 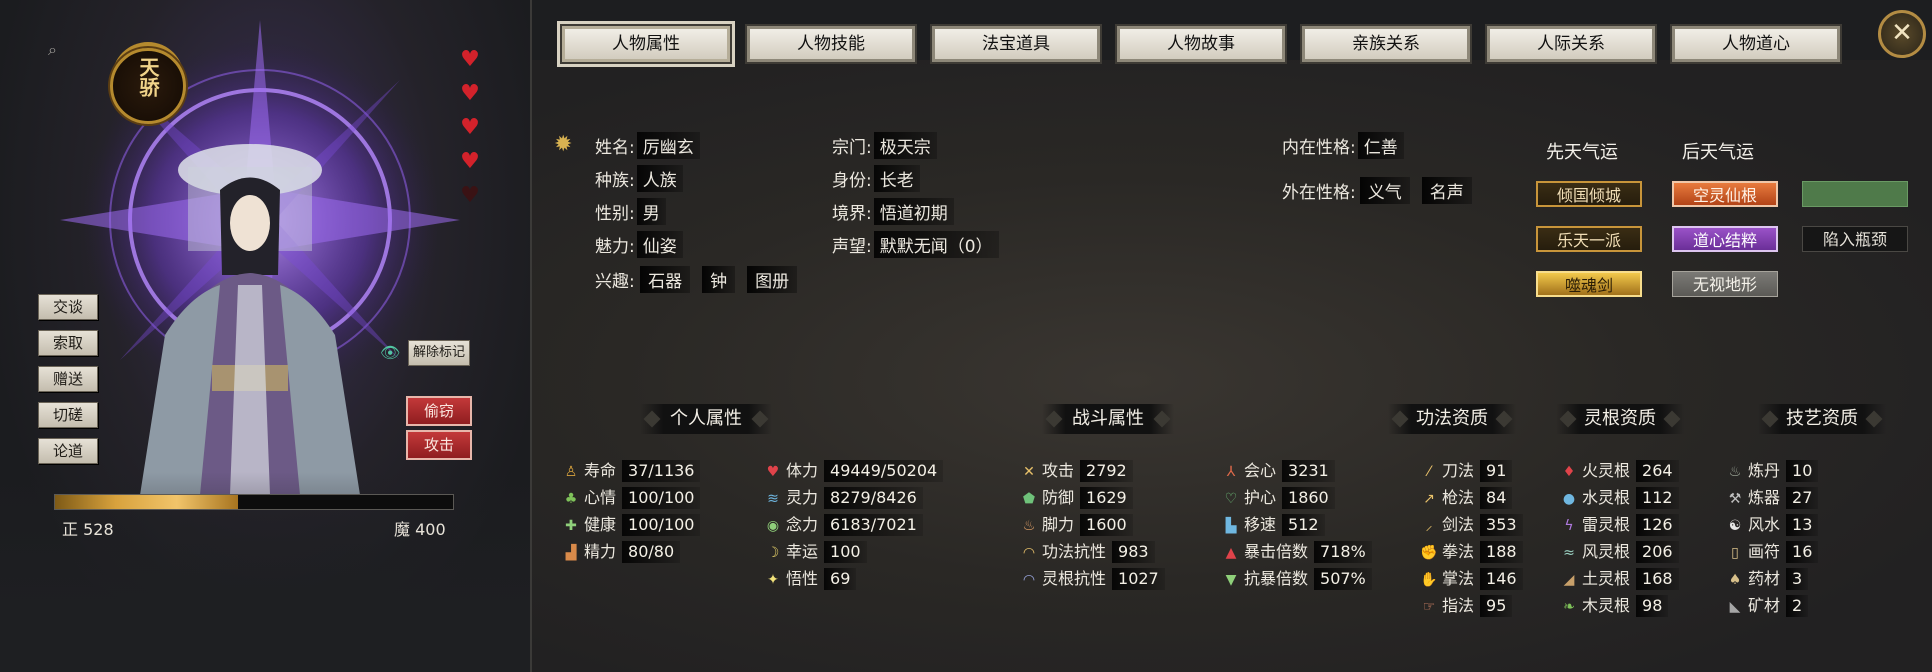 What do you see at coordinates (1429, 580) in the screenshot?
I see `palm-icon: ✋` at bounding box center [1429, 580].